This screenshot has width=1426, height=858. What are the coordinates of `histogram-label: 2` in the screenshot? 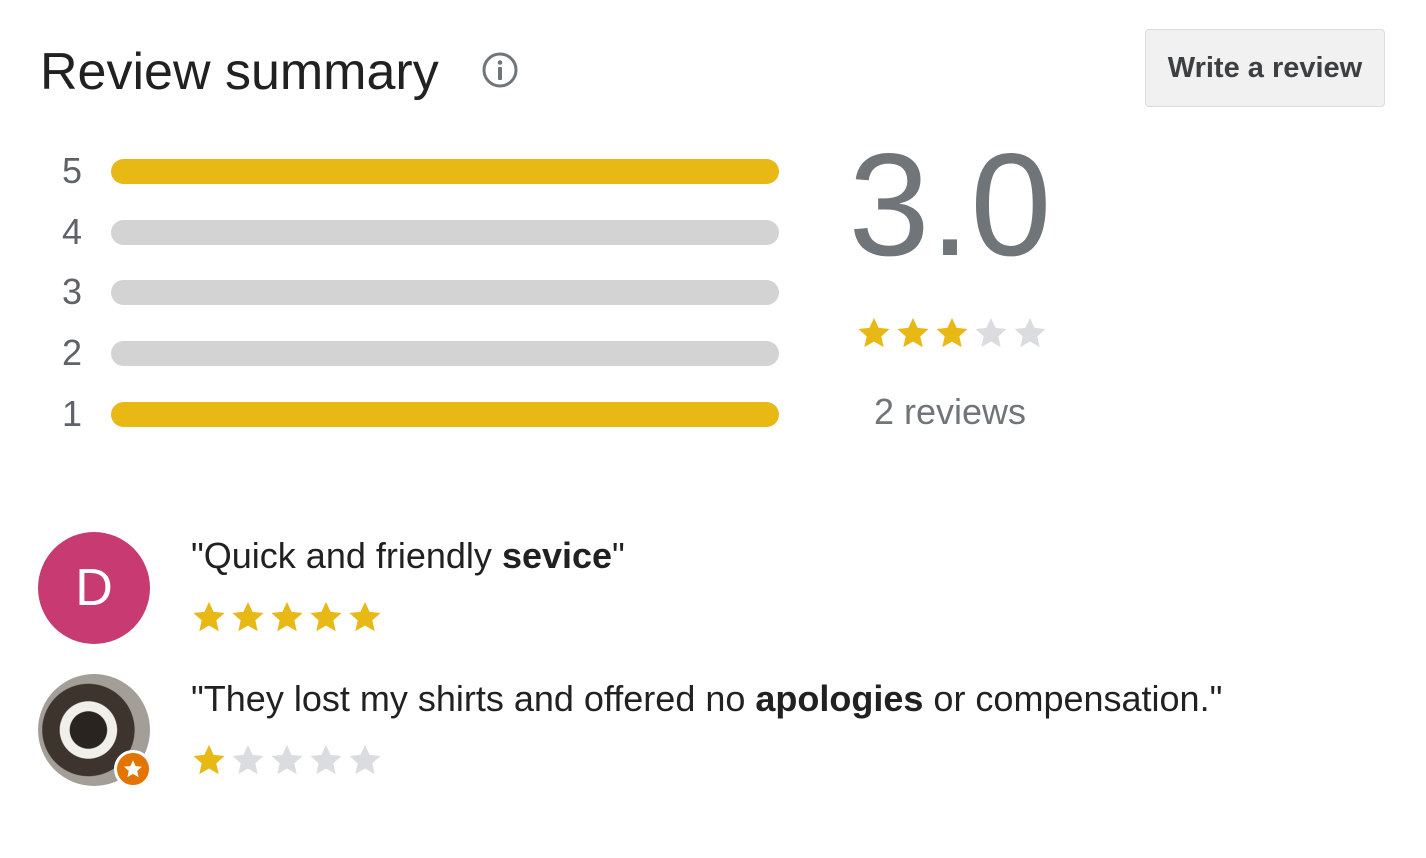 It's located at (72, 352).